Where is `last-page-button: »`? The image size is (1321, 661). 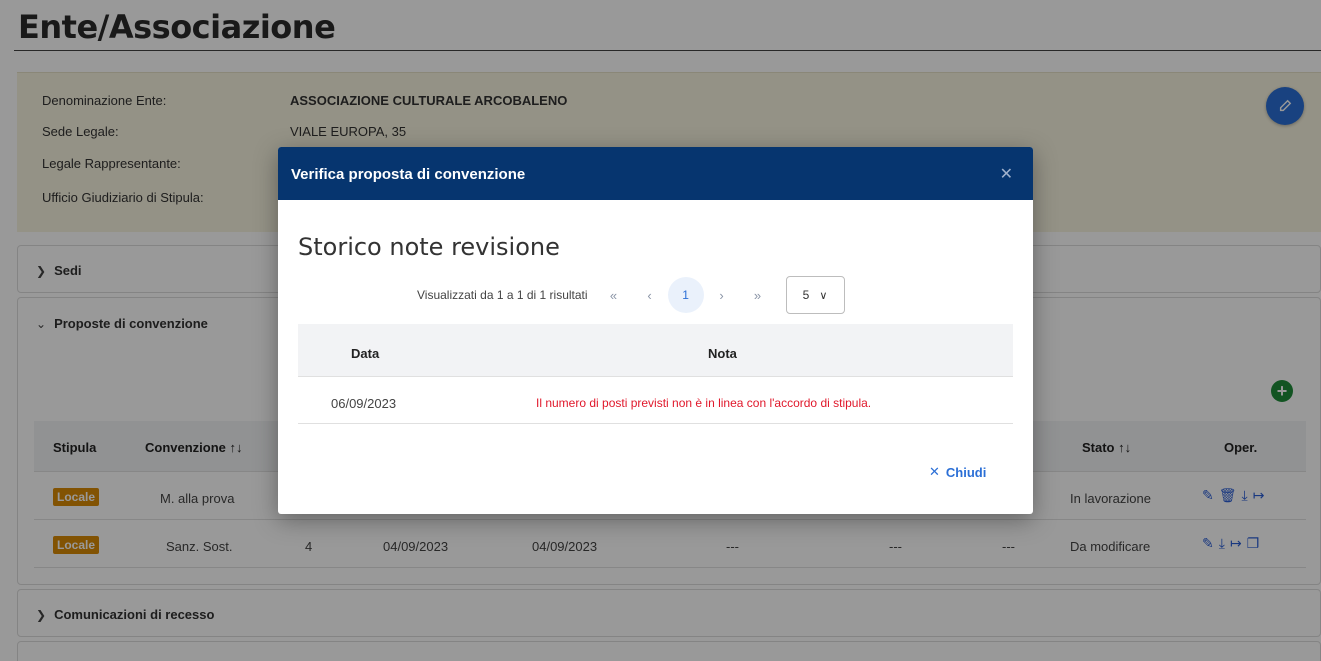 last-page-button: » is located at coordinates (758, 295).